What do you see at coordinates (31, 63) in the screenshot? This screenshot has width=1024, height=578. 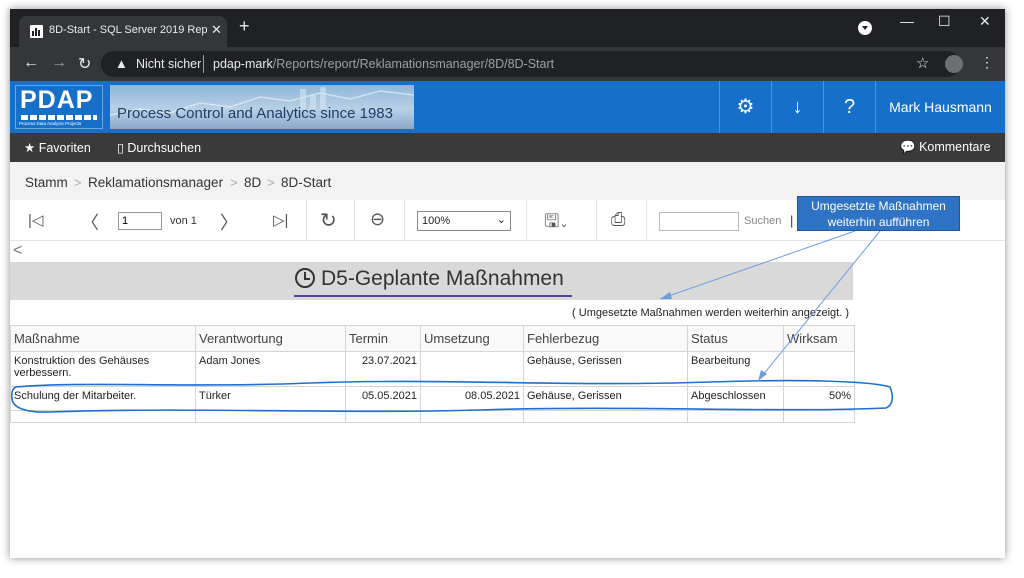 I see `back-icon: ←` at bounding box center [31, 63].